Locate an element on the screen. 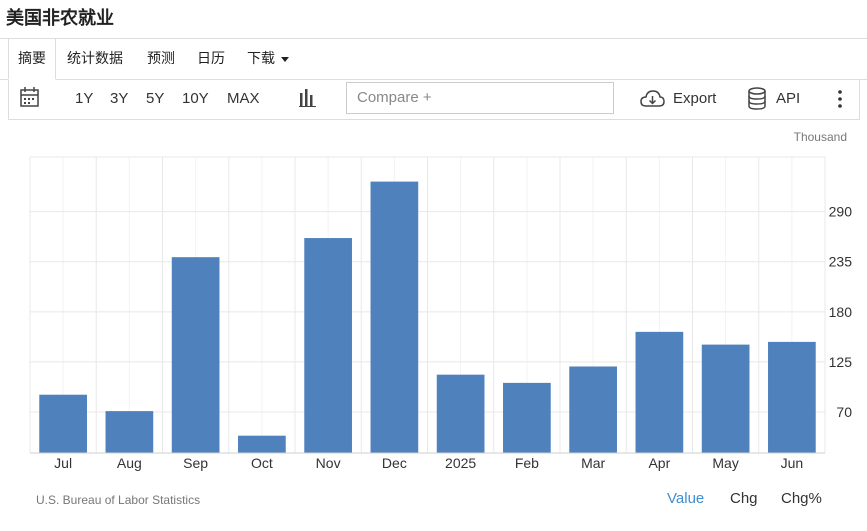 The height and width of the screenshot is (531, 867). range-5y-button: 5Y is located at coordinates (155, 99).